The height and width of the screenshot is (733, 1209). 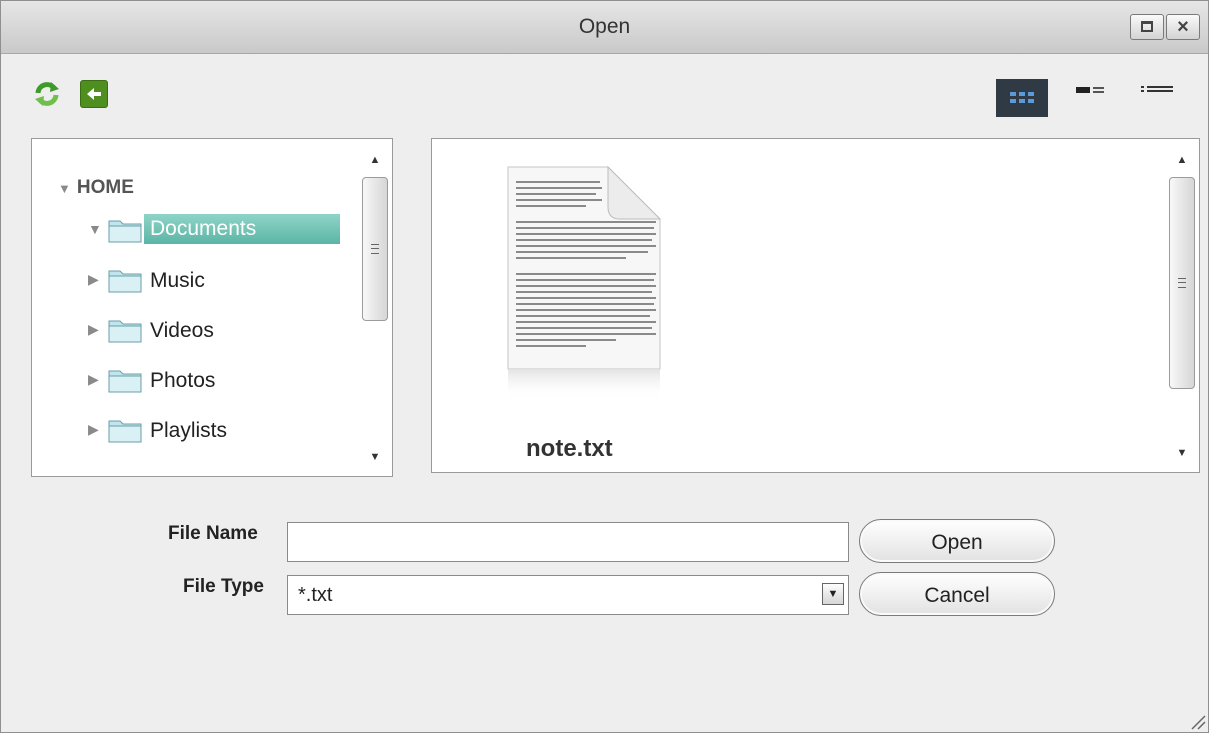 I want to click on open-button-label: Open, so click(x=957, y=542).